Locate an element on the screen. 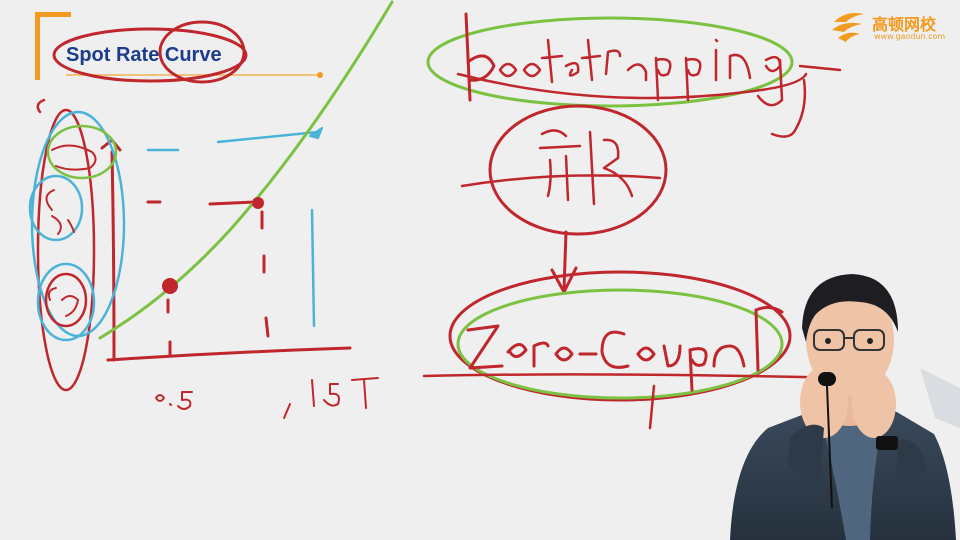 Image resolution: width=960 pixels, height=540 pixels. x-axis is located at coordinates (229, 354).